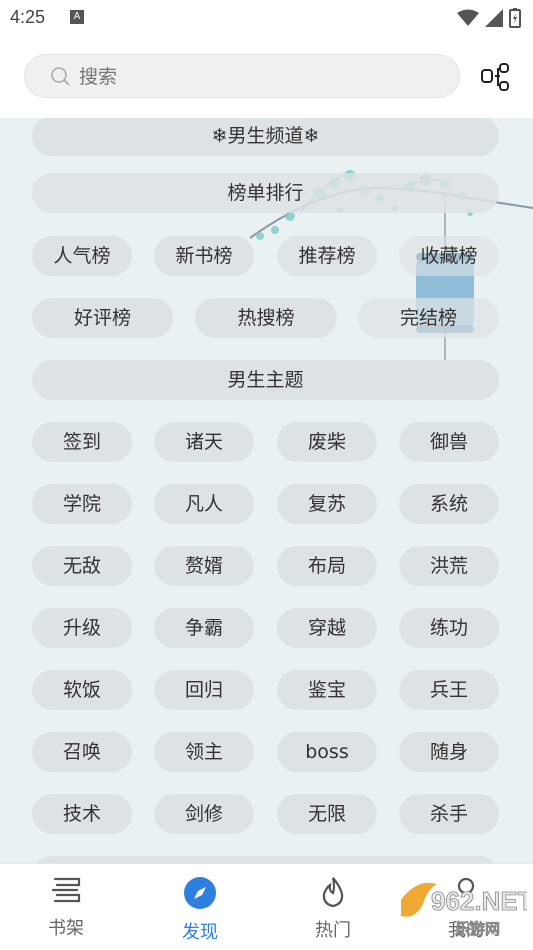 This screenshot has height=950, width=533. Describe the element at coordinates (259, 77) in the screenshot. I see `search-input` at that location.